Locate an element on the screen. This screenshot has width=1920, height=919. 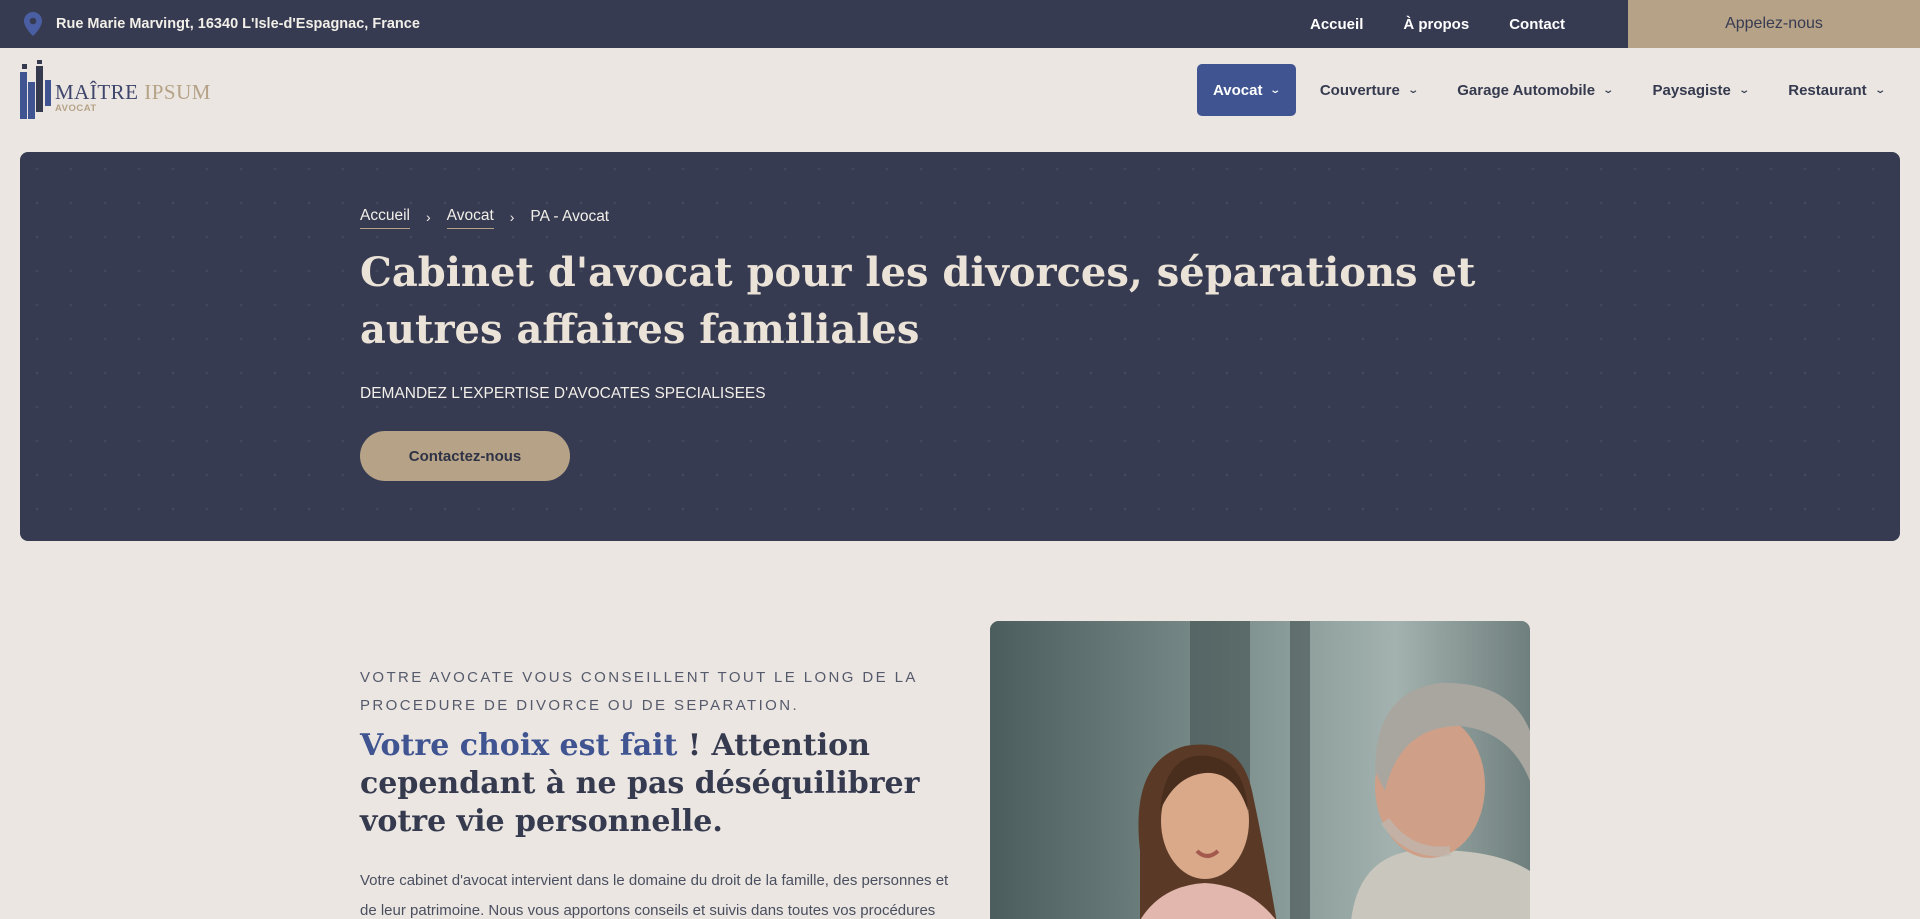
top-link-a-propos: À propos is located at coordinates (1436, 24).